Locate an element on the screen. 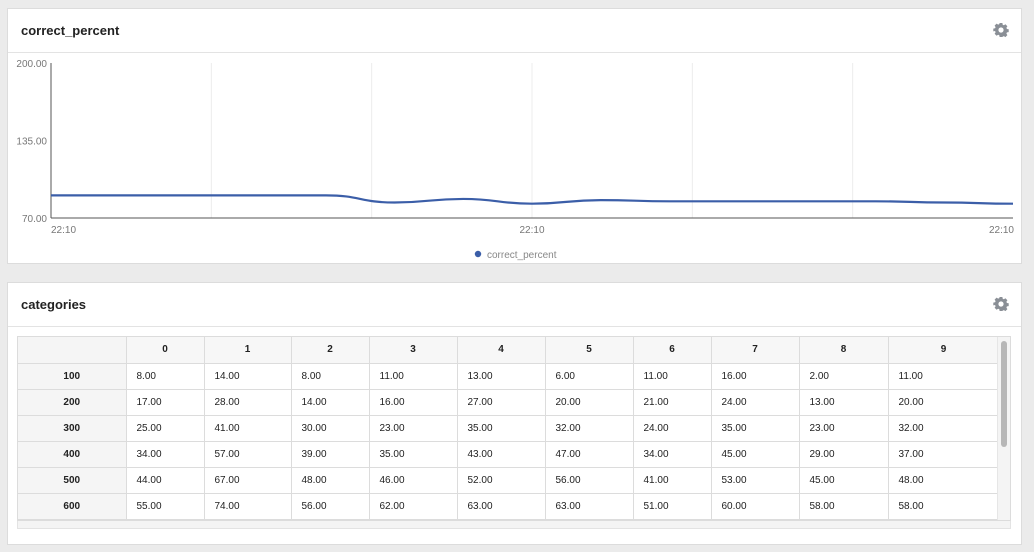 This screenshot has height=552, width=1034. column-header: 6 is located at coordinates (672, 350).